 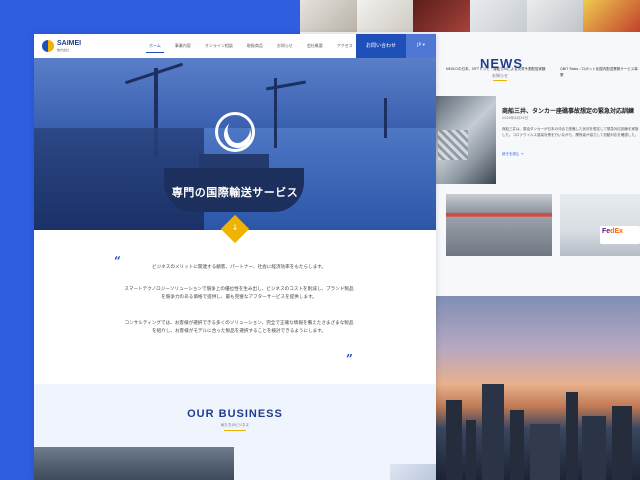 What do you see at coordinates (571, 110) in the screenshot?
I see `news-feature-title: 商船三井、タンカー座礁事故想定の緊急対応訓練` at bounding box center [571, 110].